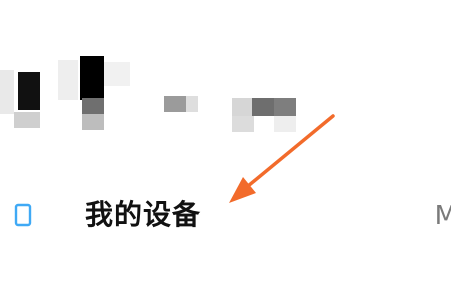 The image size is (451, 281). I want to click on device-outline-icon, so click(23, 215).